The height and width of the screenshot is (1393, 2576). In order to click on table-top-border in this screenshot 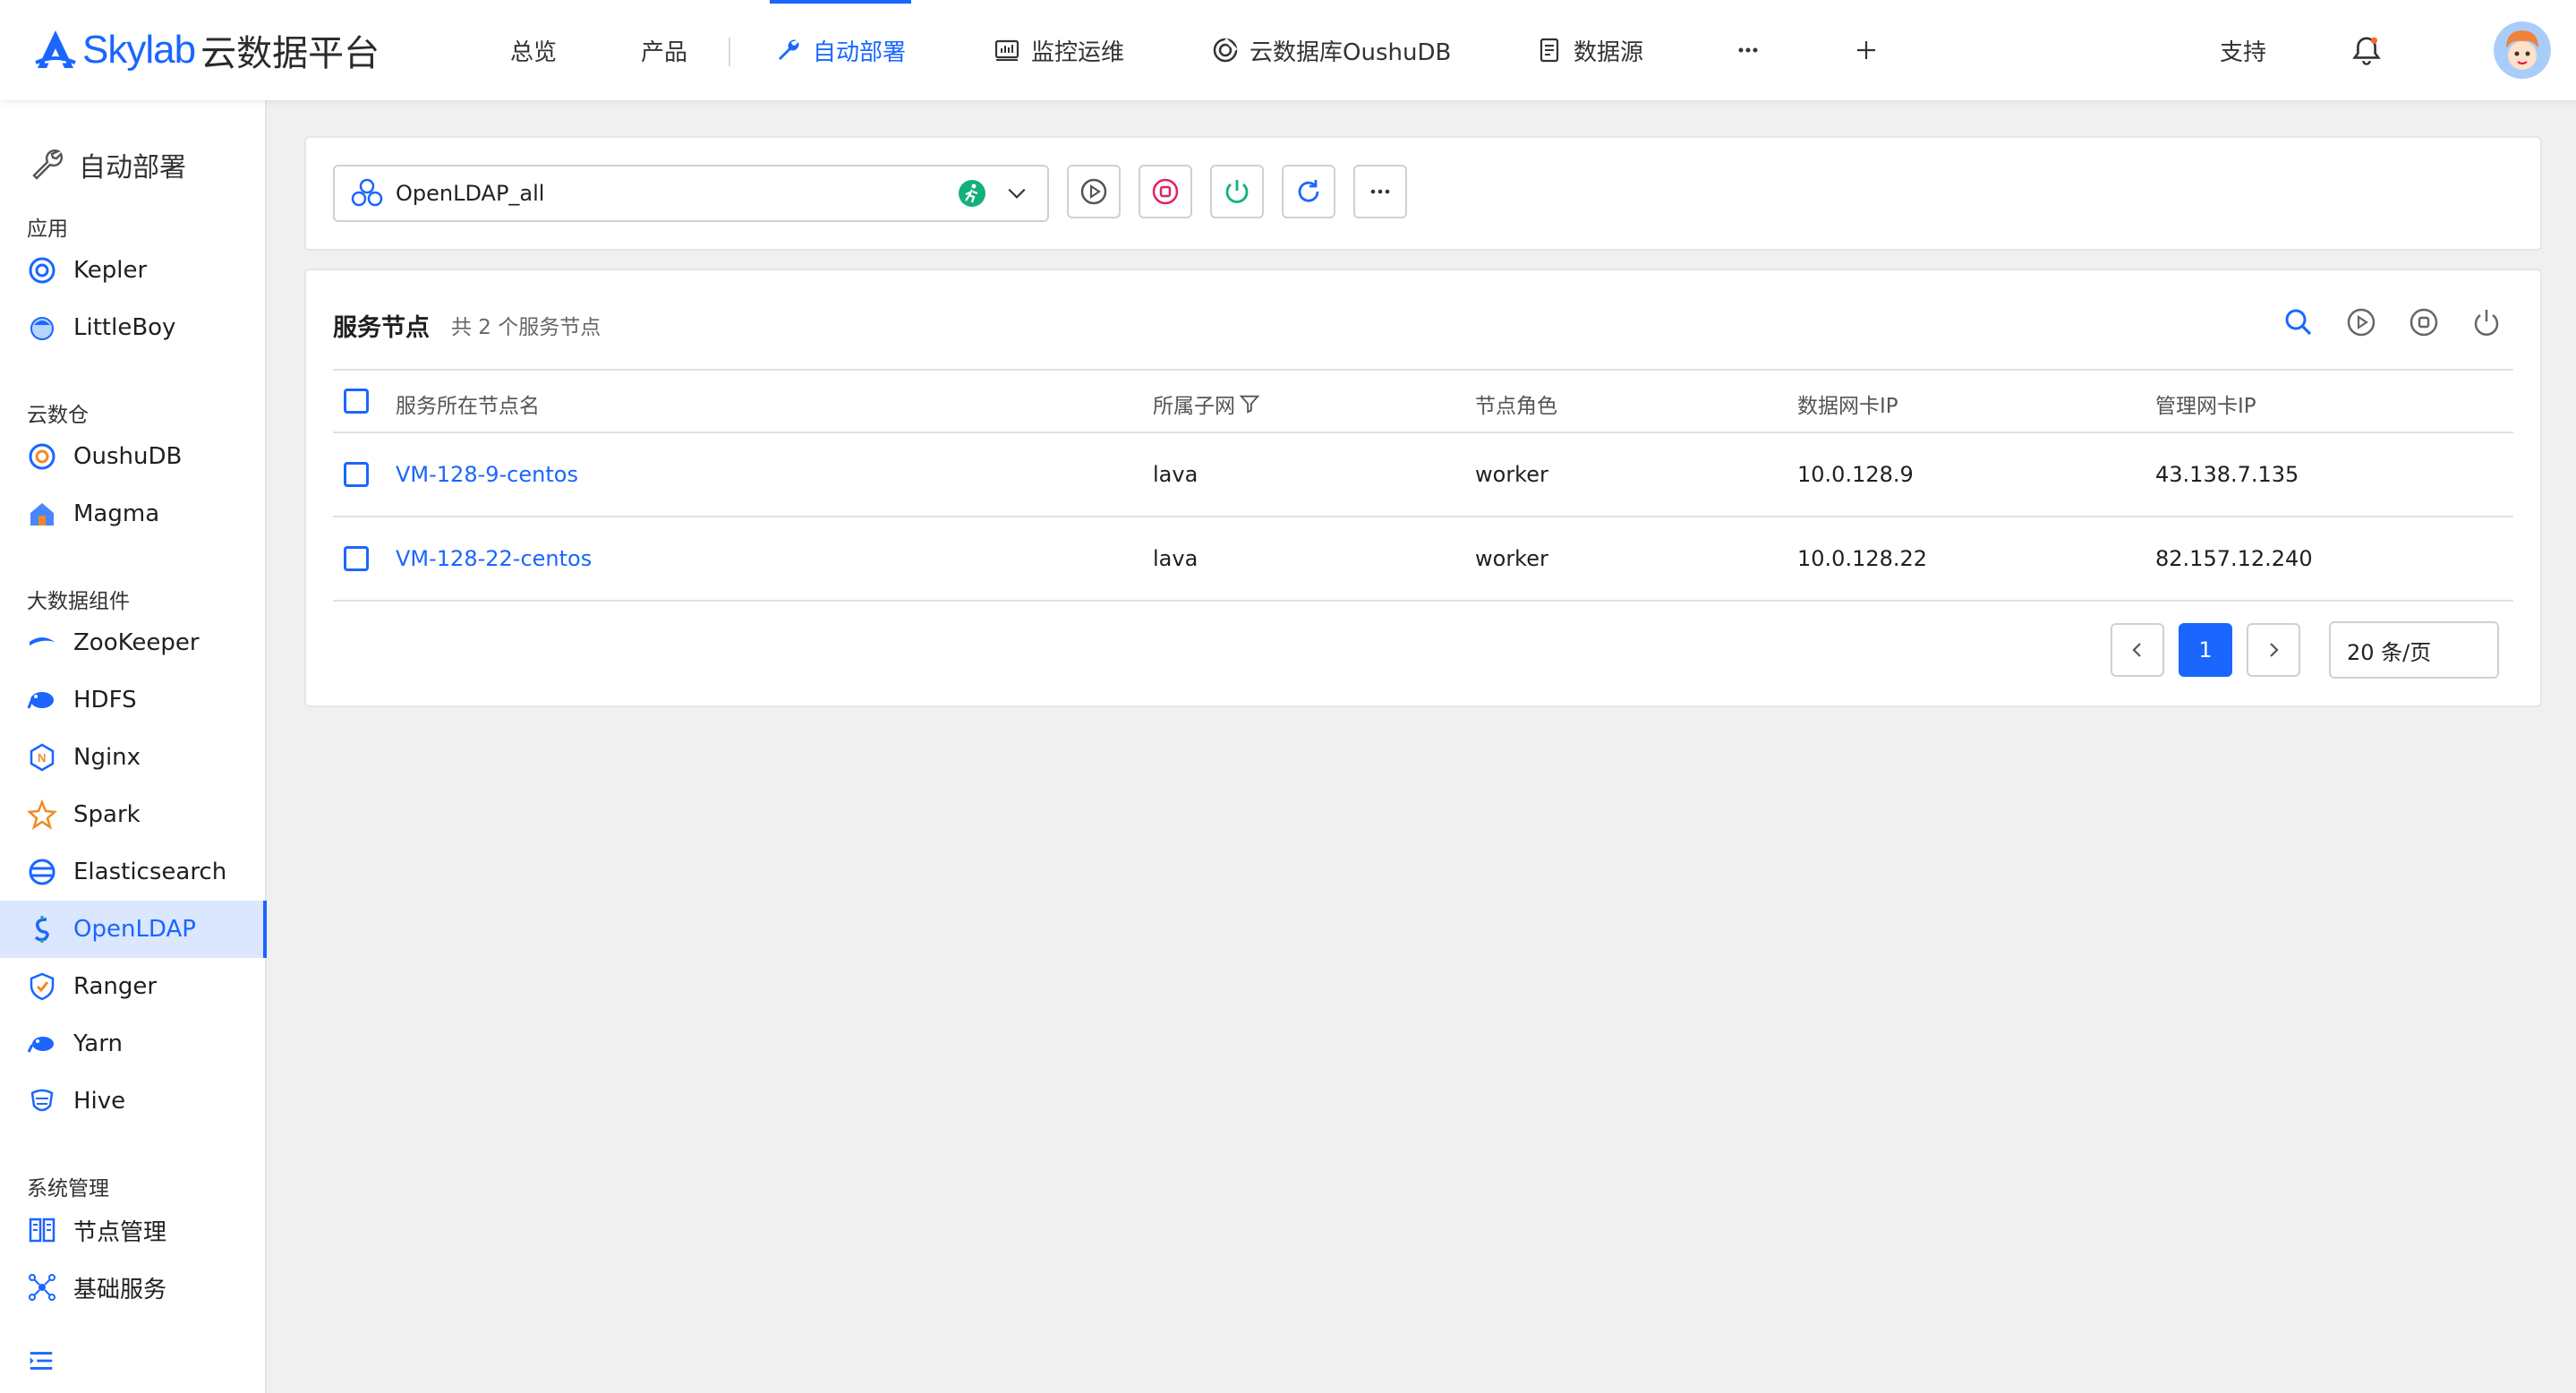, I will do `click(1423, 370)`.